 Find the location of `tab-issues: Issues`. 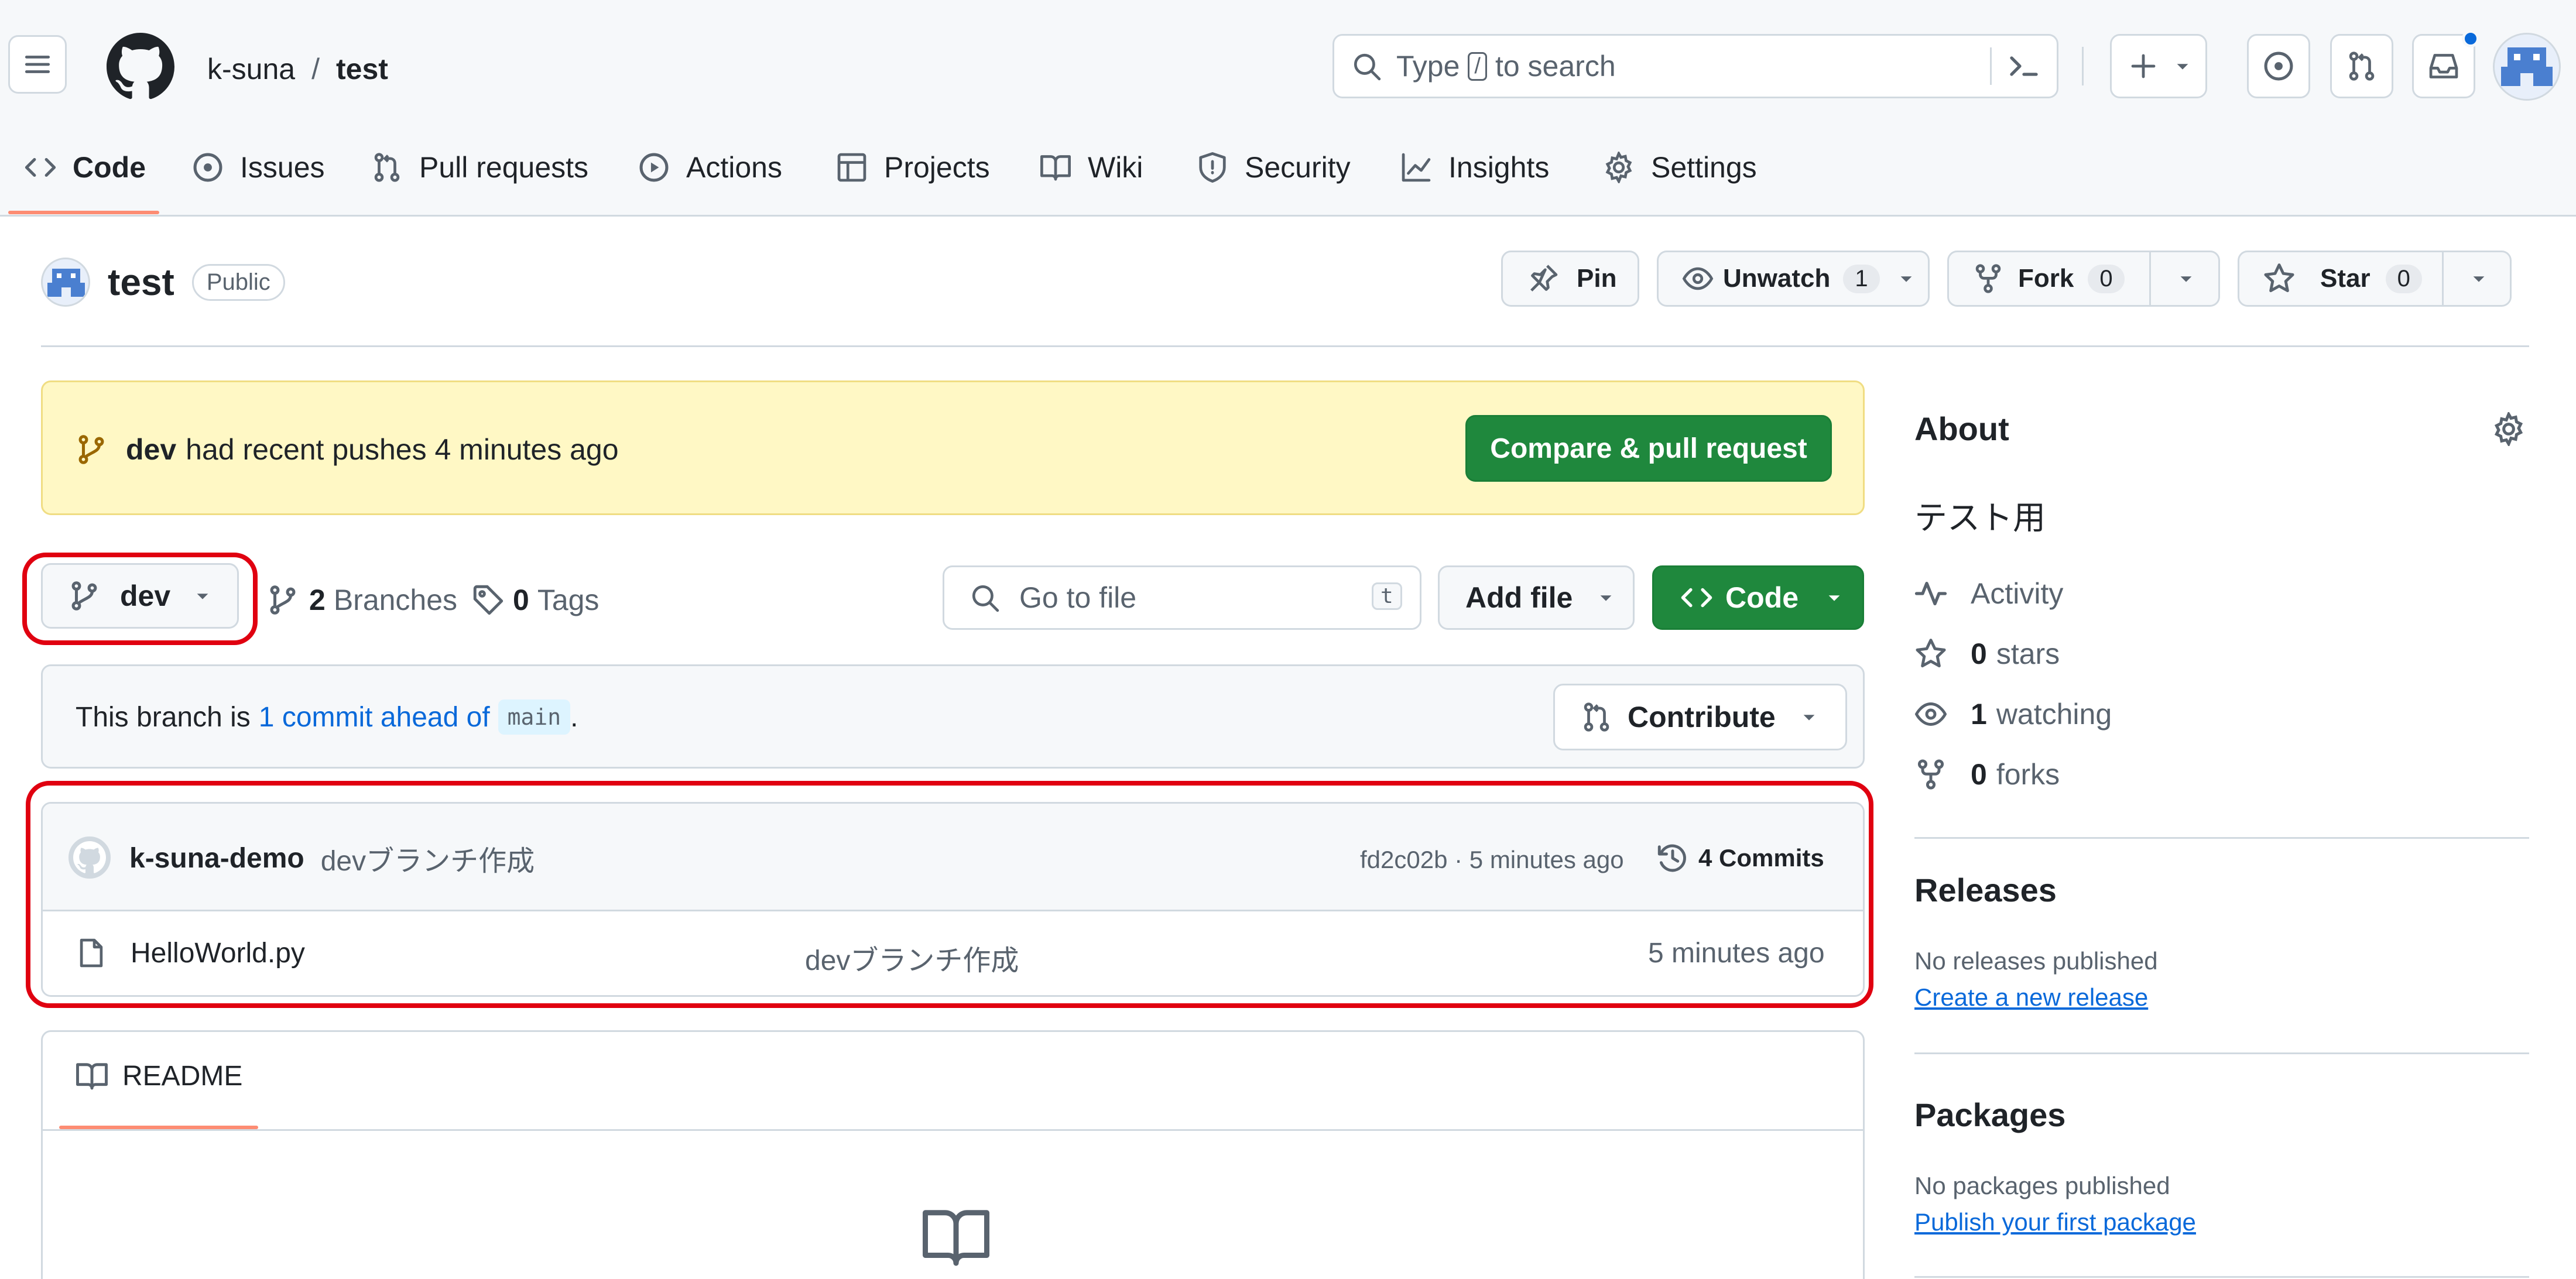

tab-issues: Issues is located at coordinates (258, 167).